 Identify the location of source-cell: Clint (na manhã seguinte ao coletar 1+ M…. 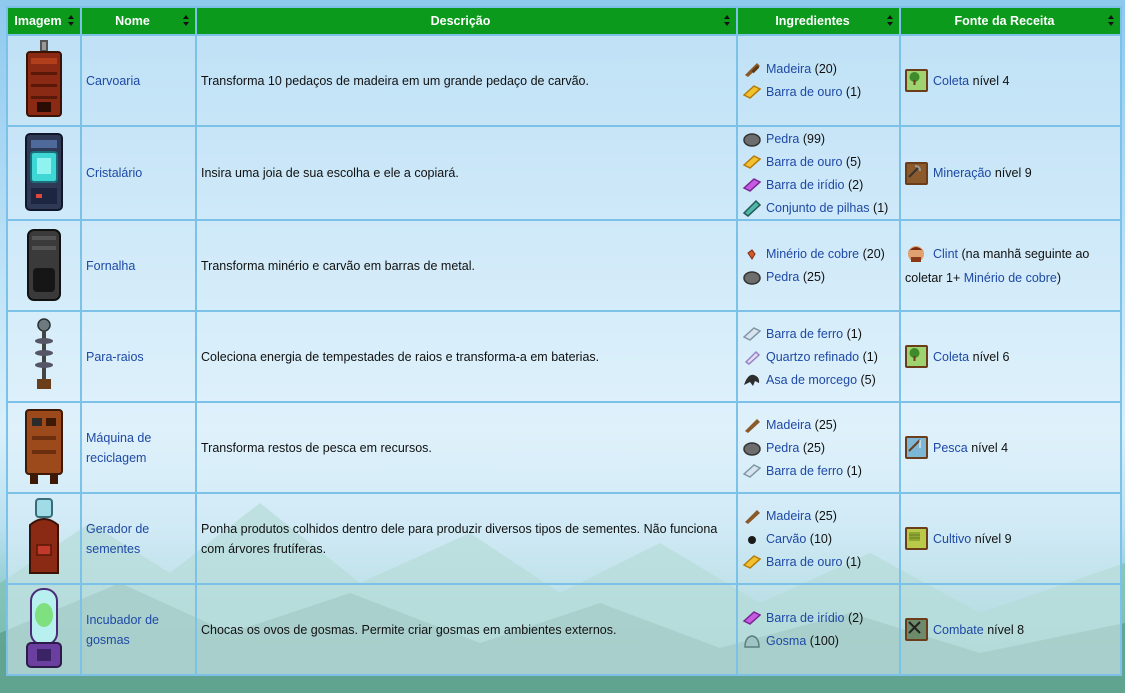
(1010, 265).